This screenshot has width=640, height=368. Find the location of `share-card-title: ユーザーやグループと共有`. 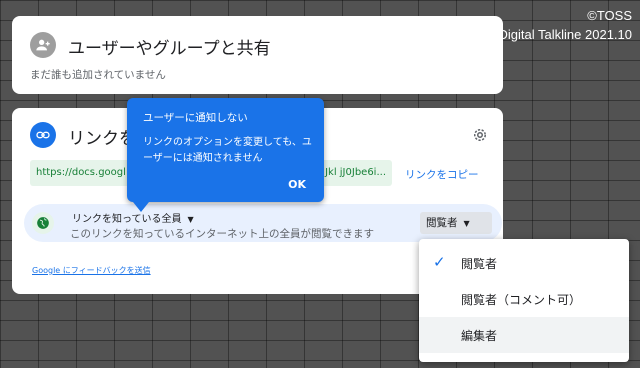

share-card-title: ユーザーやグループと共有 is located at coordinates (169, 49).